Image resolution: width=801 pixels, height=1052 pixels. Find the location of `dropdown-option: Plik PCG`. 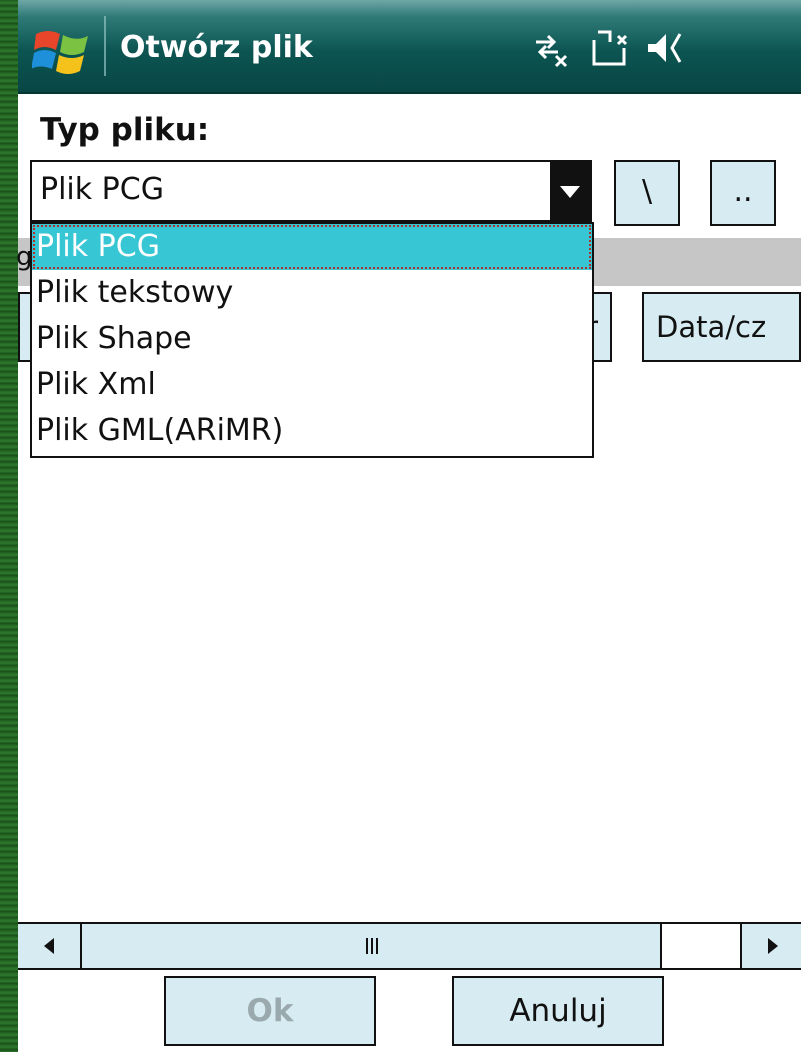

dropdown-option: Plik PCG is located at coordinates (312, 247).